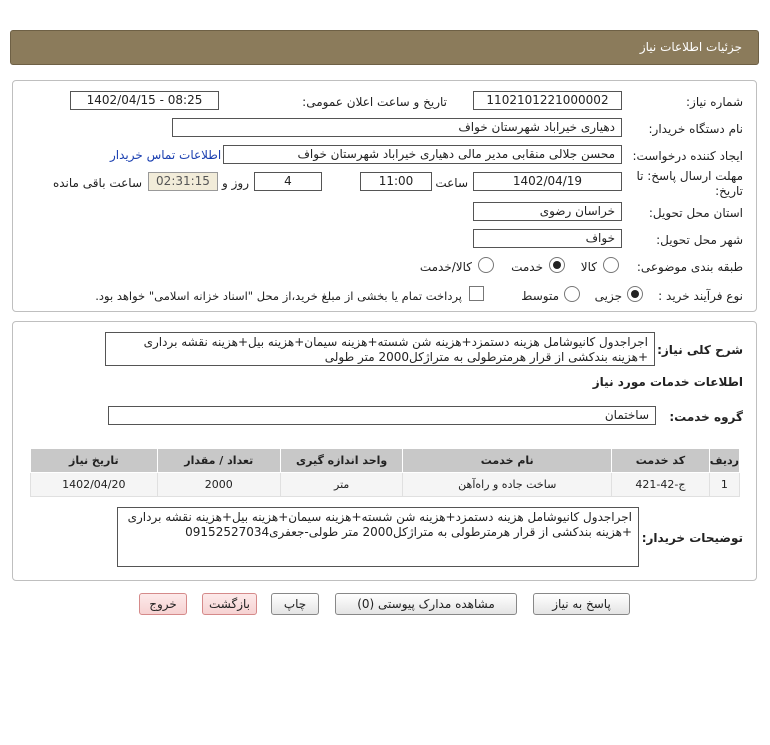 The height and width of the screenshot is (745, 770). I want to click on need-number-label: شماره نیاز:, so click(714, 102).